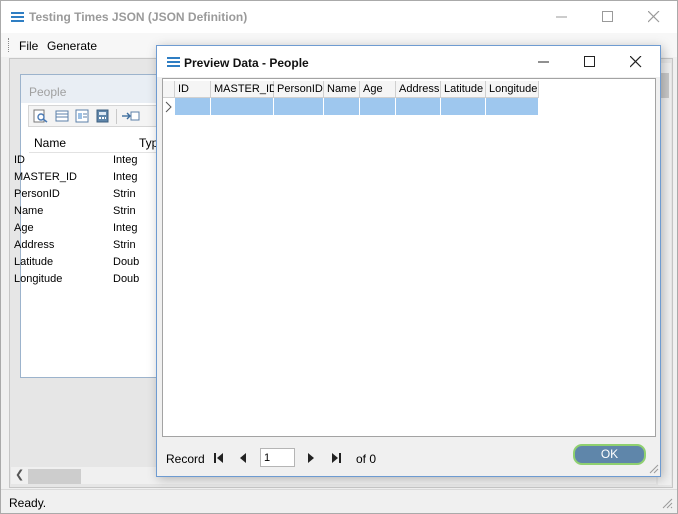  What do you see at coordinates (17, 17) in the screenshot?
I see `app-icon` at bounding box center [17, 17].